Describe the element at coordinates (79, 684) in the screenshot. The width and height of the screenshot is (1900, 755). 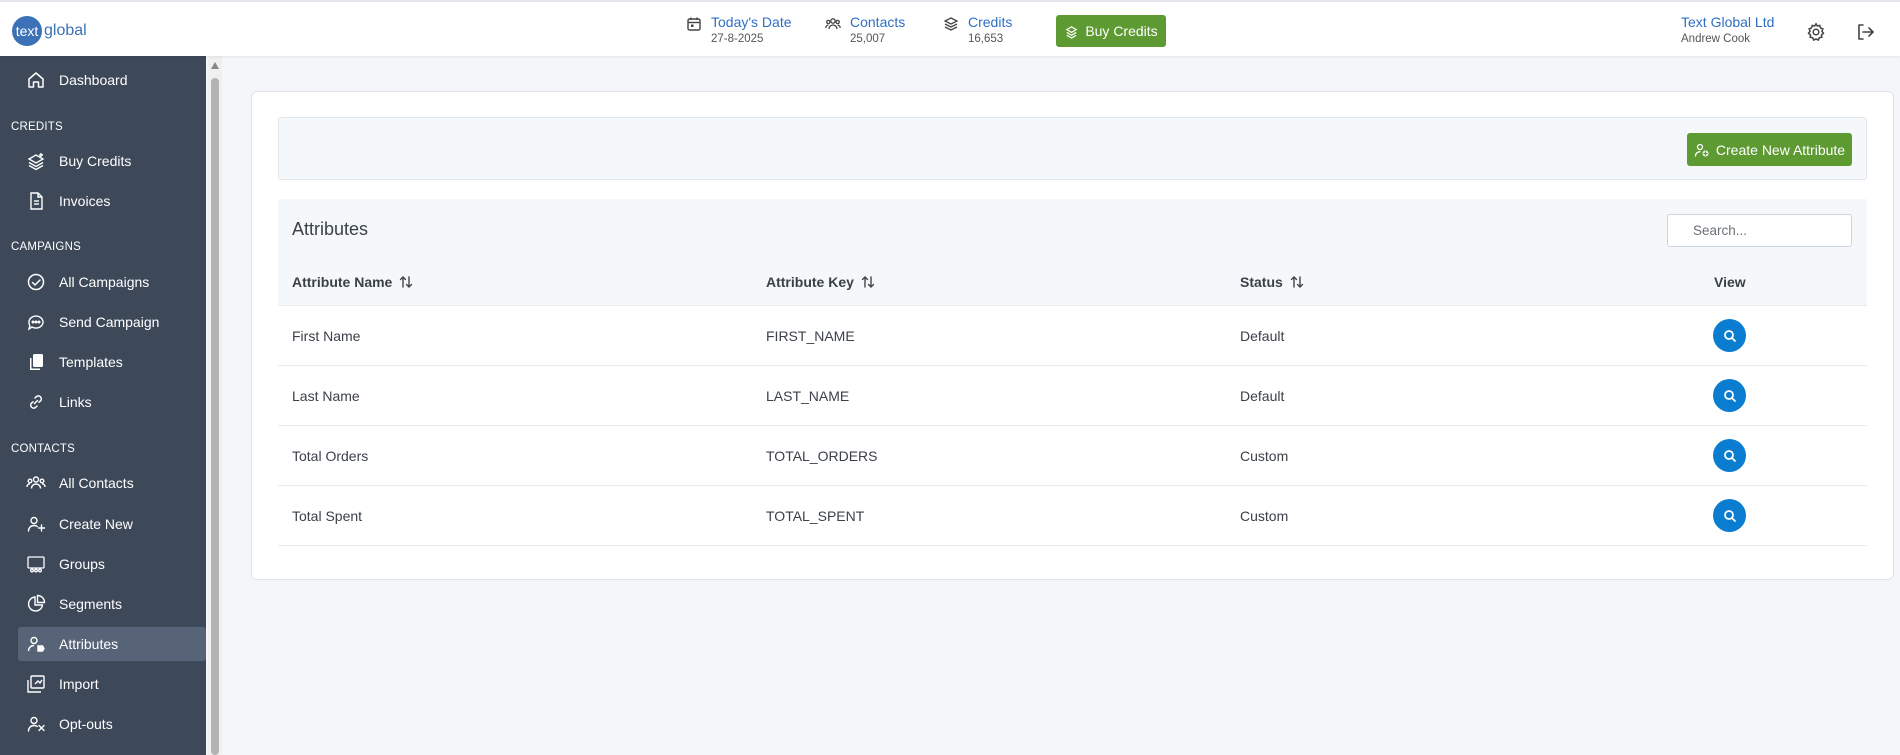
I see `sidebar-item-label: Import` at that location.